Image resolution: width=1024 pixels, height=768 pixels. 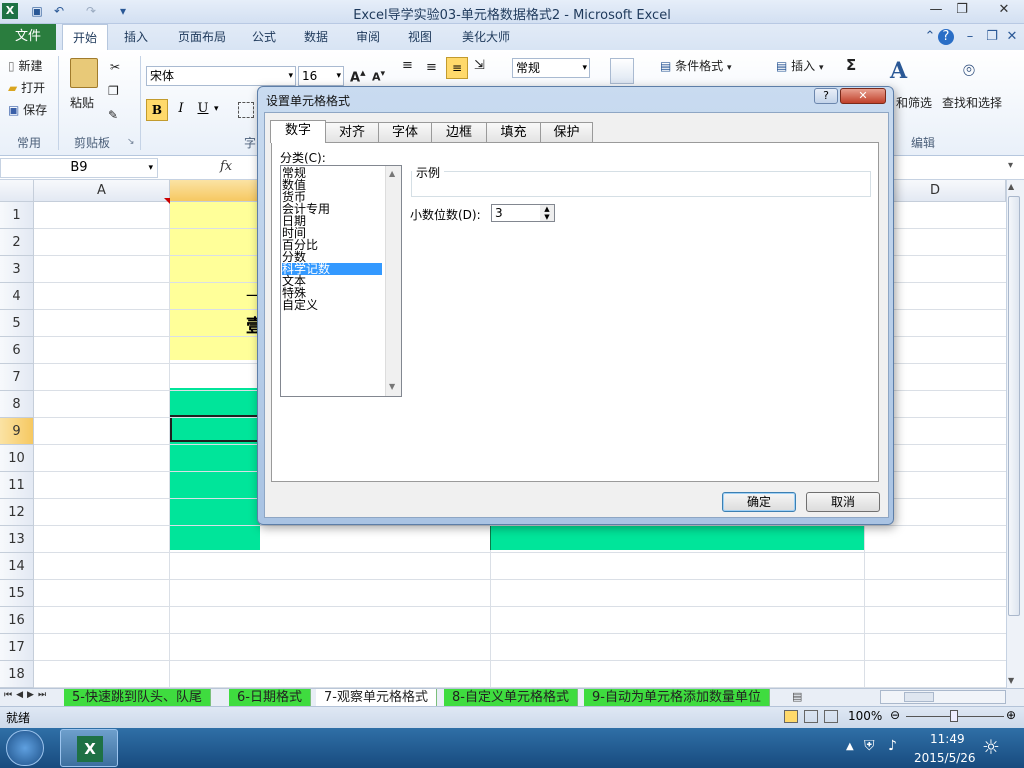 I want to click on weather-gadget-icon: ☼, so click(x=991, y=747).